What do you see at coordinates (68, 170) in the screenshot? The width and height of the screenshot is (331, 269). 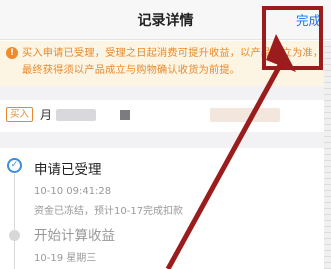 I see `step-title: 申请已受理` at bounding box center [68, 170].